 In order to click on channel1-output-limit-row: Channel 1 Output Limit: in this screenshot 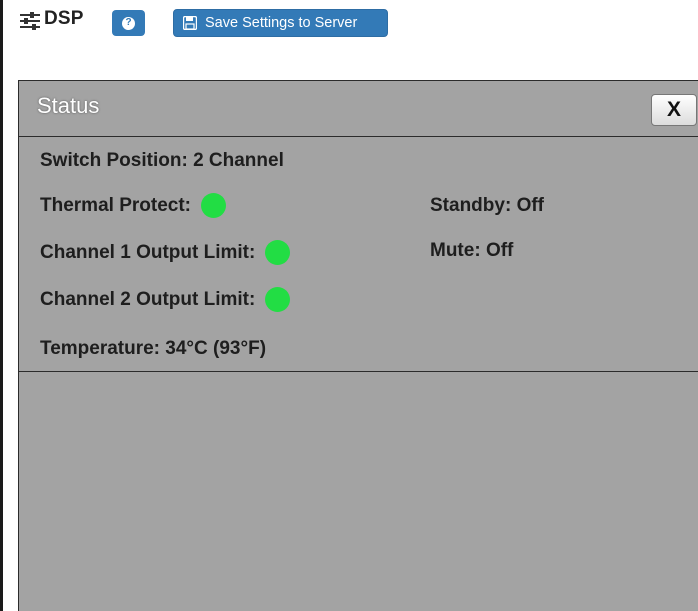, I will do `click(165, 252)`.